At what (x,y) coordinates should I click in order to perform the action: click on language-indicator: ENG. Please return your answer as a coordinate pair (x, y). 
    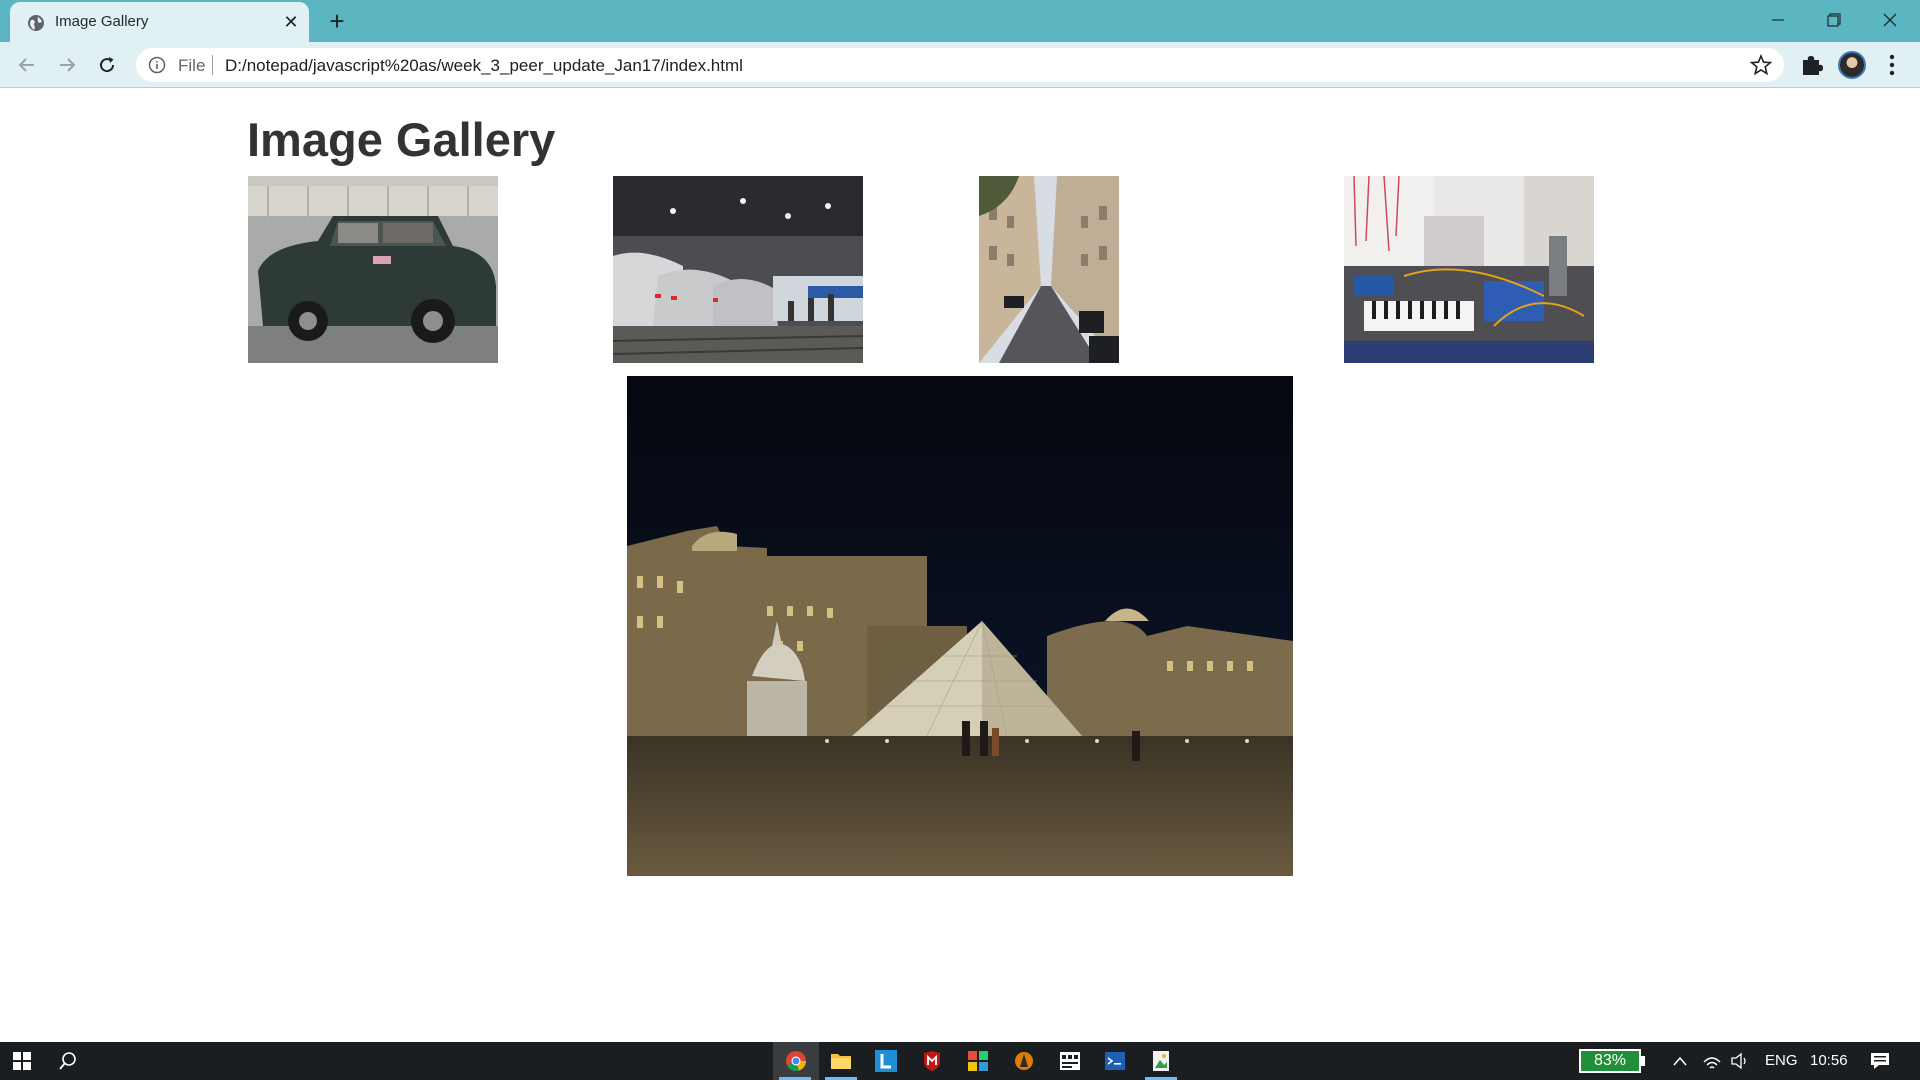
    Looking at the image, I should click on (1781, 1060).